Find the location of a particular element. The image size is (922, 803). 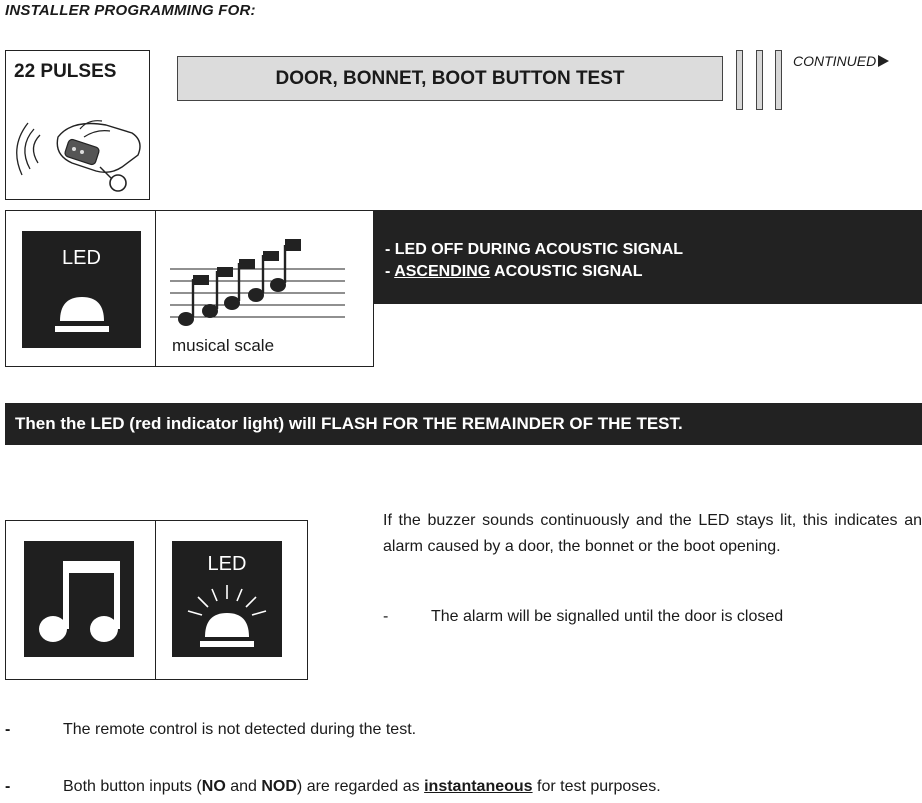

text-part: for test purposes. is located at coordinates (596, 786).